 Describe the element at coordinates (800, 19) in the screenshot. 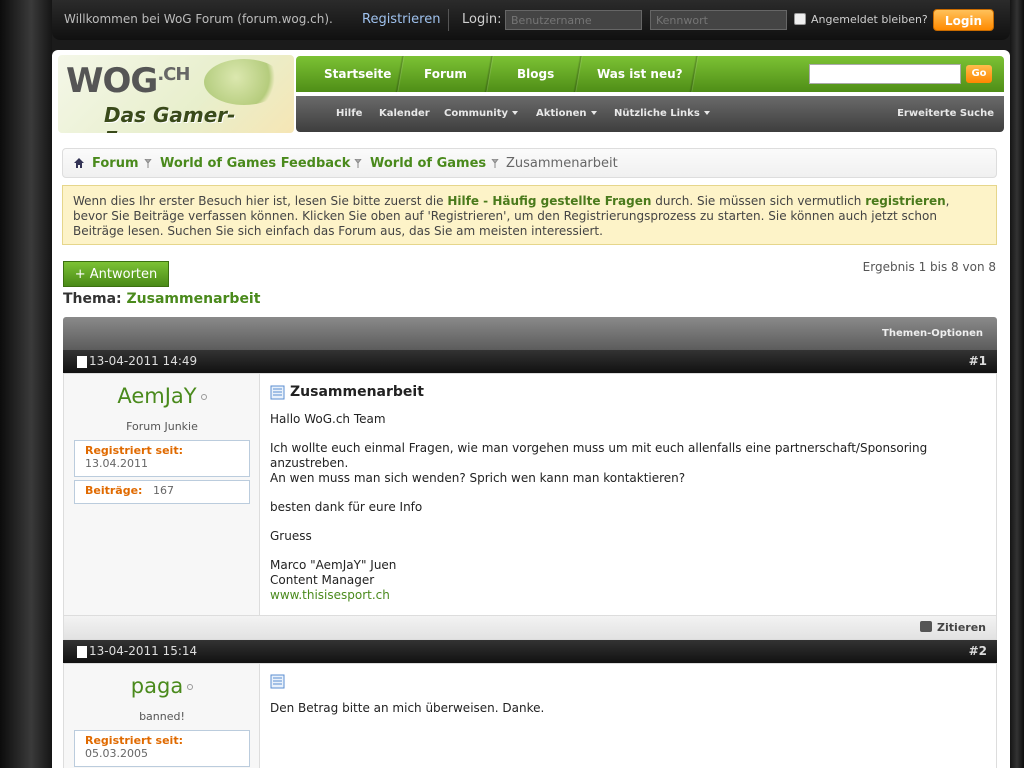

I see `remember-checkbox` at that location.